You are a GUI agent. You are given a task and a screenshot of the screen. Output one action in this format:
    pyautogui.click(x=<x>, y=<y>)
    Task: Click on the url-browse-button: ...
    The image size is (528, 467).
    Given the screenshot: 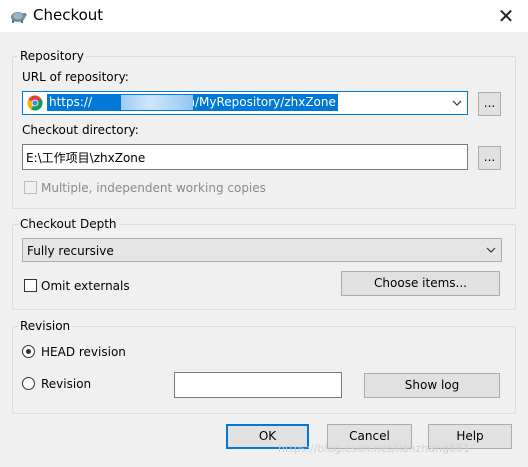 What is the action you would take?
    pyautogui.click(x=489, y=104)
    